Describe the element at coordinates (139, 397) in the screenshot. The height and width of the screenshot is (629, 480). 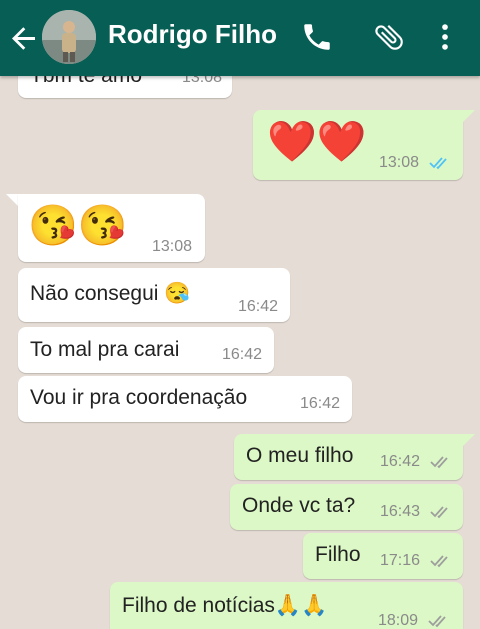
I see `message-text: Vou ir pra coordenação` at that location.